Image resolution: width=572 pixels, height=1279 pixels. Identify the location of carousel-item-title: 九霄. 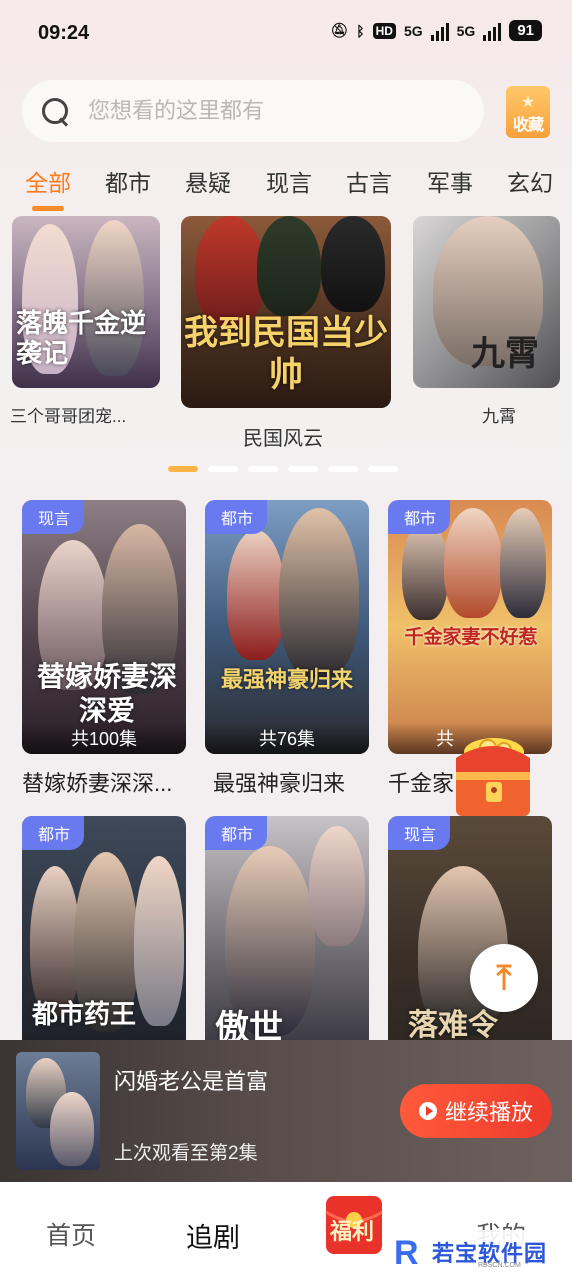
(499, 416).